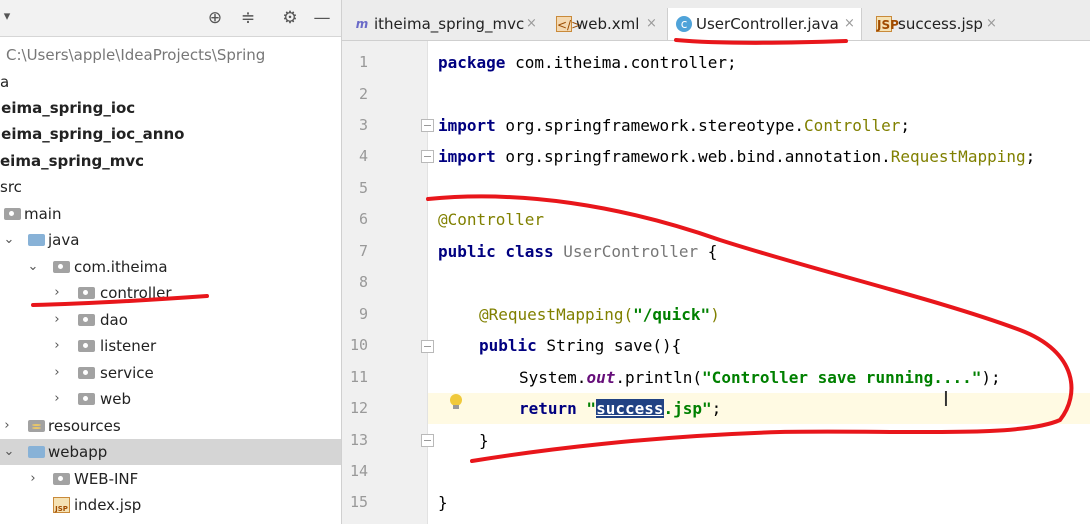 This screenshot has width=1090, height=524. I want to click on tree-item-label: ieima_spring_ioc, so click(68, 108).